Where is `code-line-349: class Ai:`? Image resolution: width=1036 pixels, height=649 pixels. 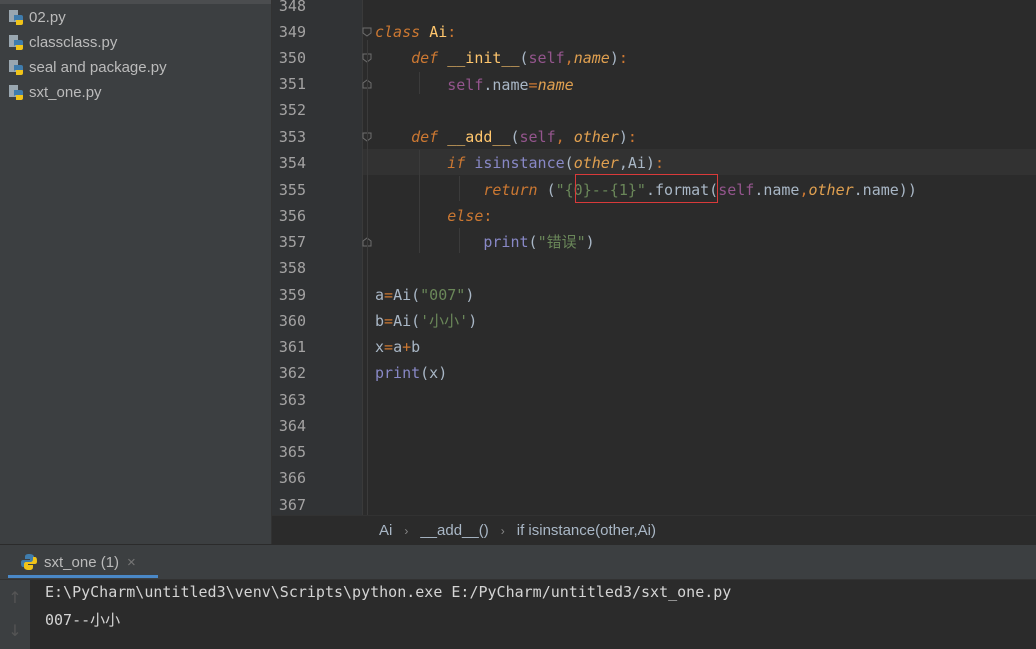
code-line-349: class Ai: is located at coordinates (415, 32).